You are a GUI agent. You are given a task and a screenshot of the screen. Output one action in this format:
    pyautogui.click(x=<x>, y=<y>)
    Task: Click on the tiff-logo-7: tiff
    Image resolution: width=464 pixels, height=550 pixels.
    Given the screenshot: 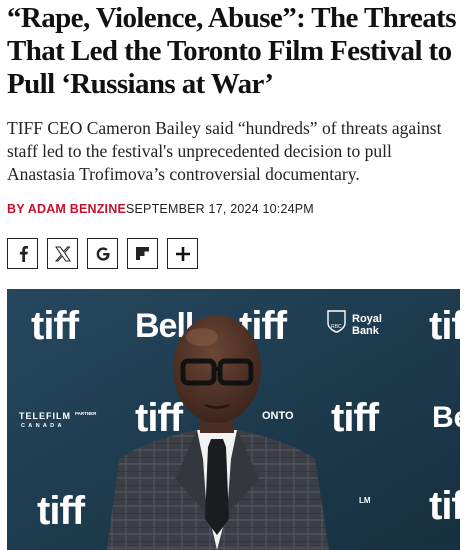 What is the action you would take?
    pyautogui.click(x=444, y=506)
    